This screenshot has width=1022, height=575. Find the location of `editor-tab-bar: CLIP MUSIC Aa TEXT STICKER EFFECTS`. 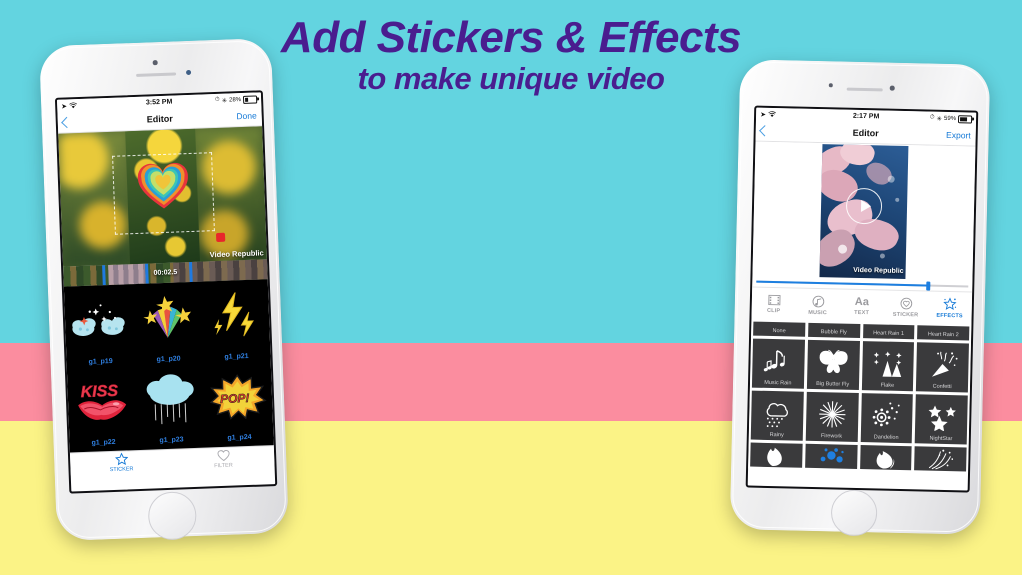

editor-tab-bar: CLIP MUSIC Aa TEXT STICKER EFFECTS is located at coordinates (862, 305).